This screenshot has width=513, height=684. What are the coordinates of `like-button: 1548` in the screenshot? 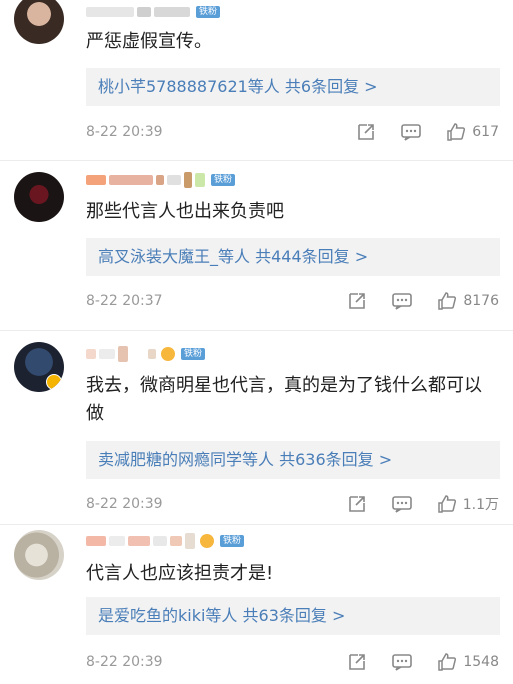 It's located at (468, 662).